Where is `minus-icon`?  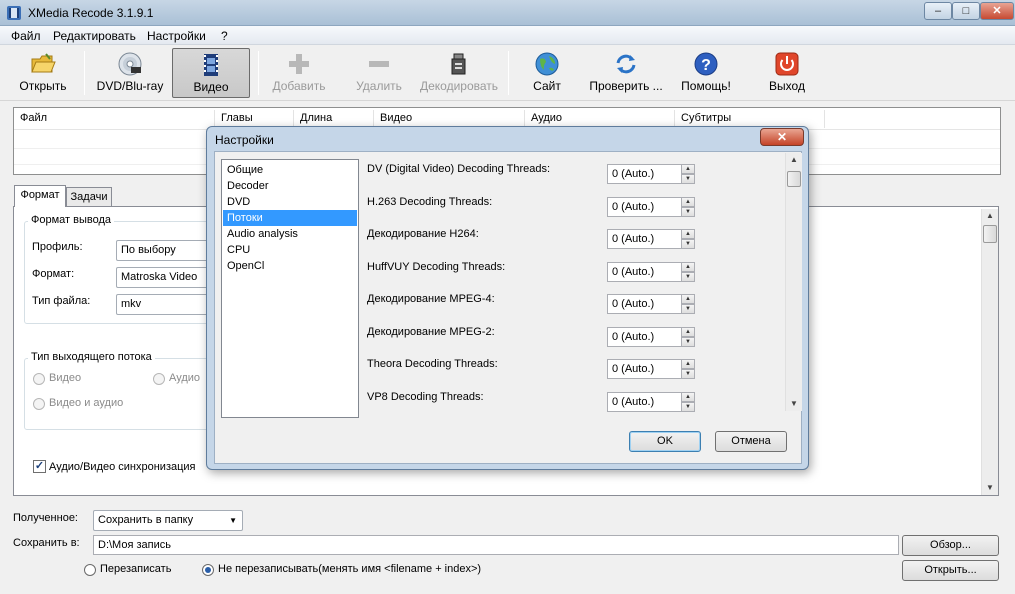
minus-icon is located at coordinates (379, 64).